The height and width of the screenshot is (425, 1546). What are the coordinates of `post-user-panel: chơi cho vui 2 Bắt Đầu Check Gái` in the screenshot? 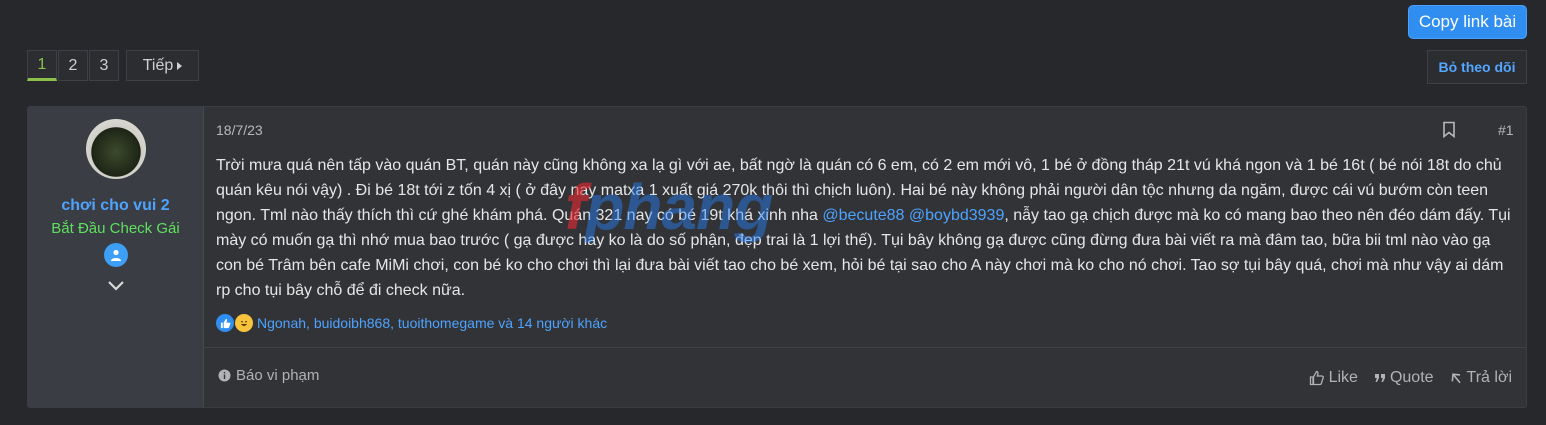 It's located at (116, 257).